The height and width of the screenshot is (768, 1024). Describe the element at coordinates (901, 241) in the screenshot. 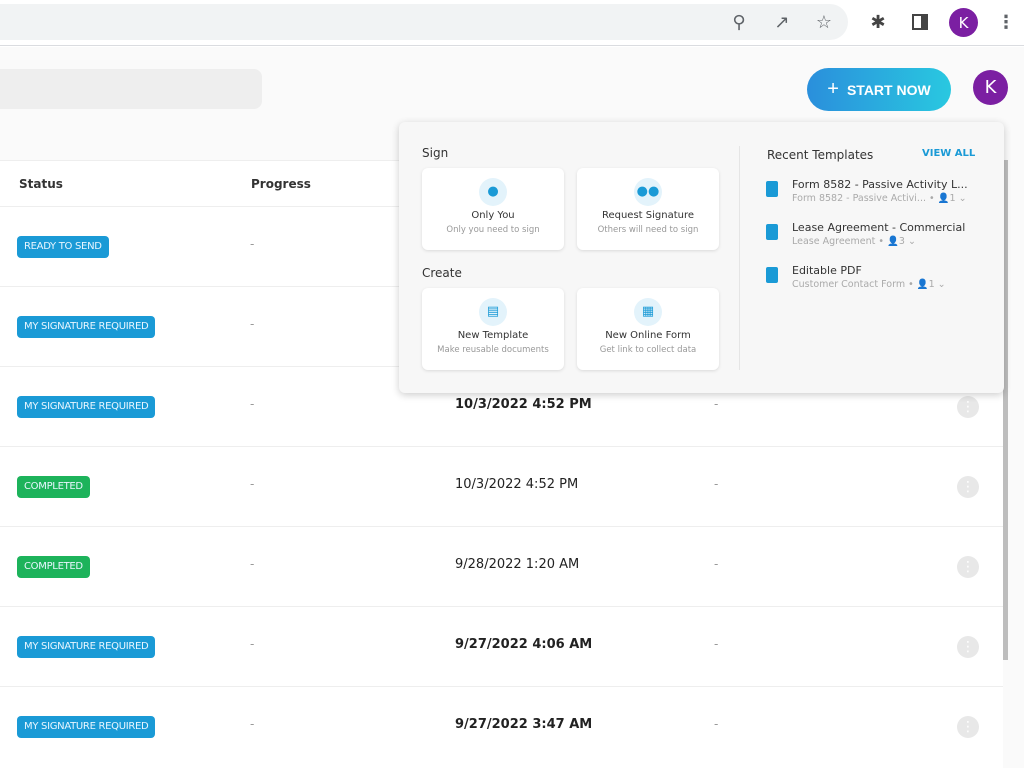

I see `signer-count: 3` at that location.